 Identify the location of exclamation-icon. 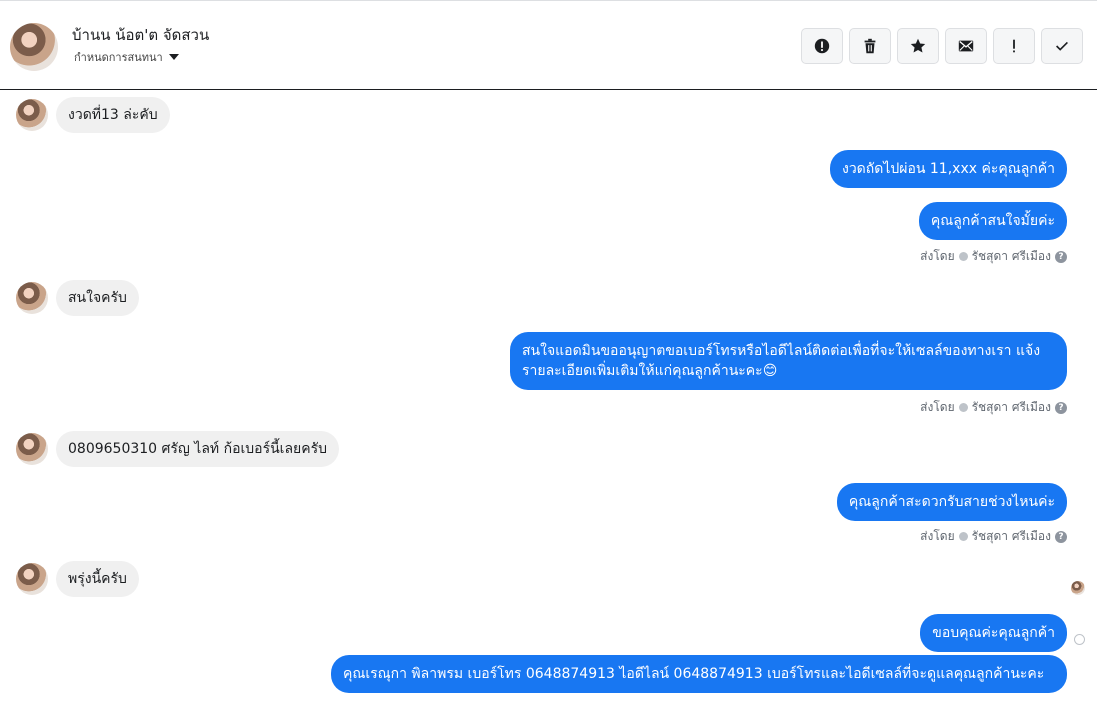
(1014, 46).